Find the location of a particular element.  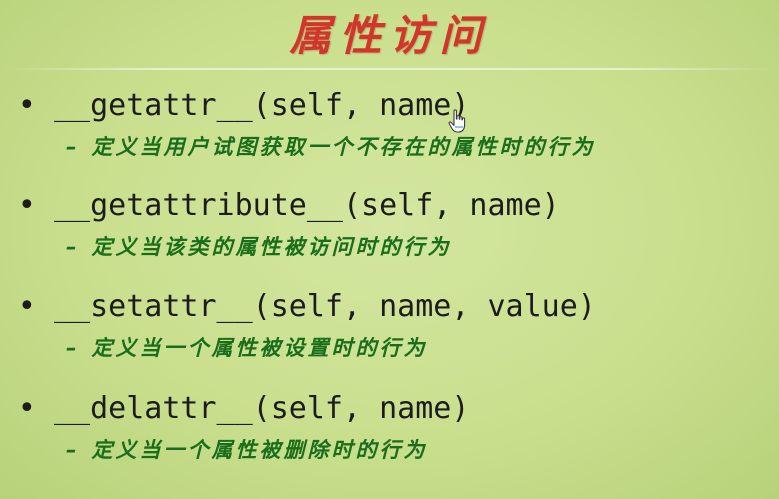

method-signature: __getattr__(self, name) is located at coordinates (262, 105).